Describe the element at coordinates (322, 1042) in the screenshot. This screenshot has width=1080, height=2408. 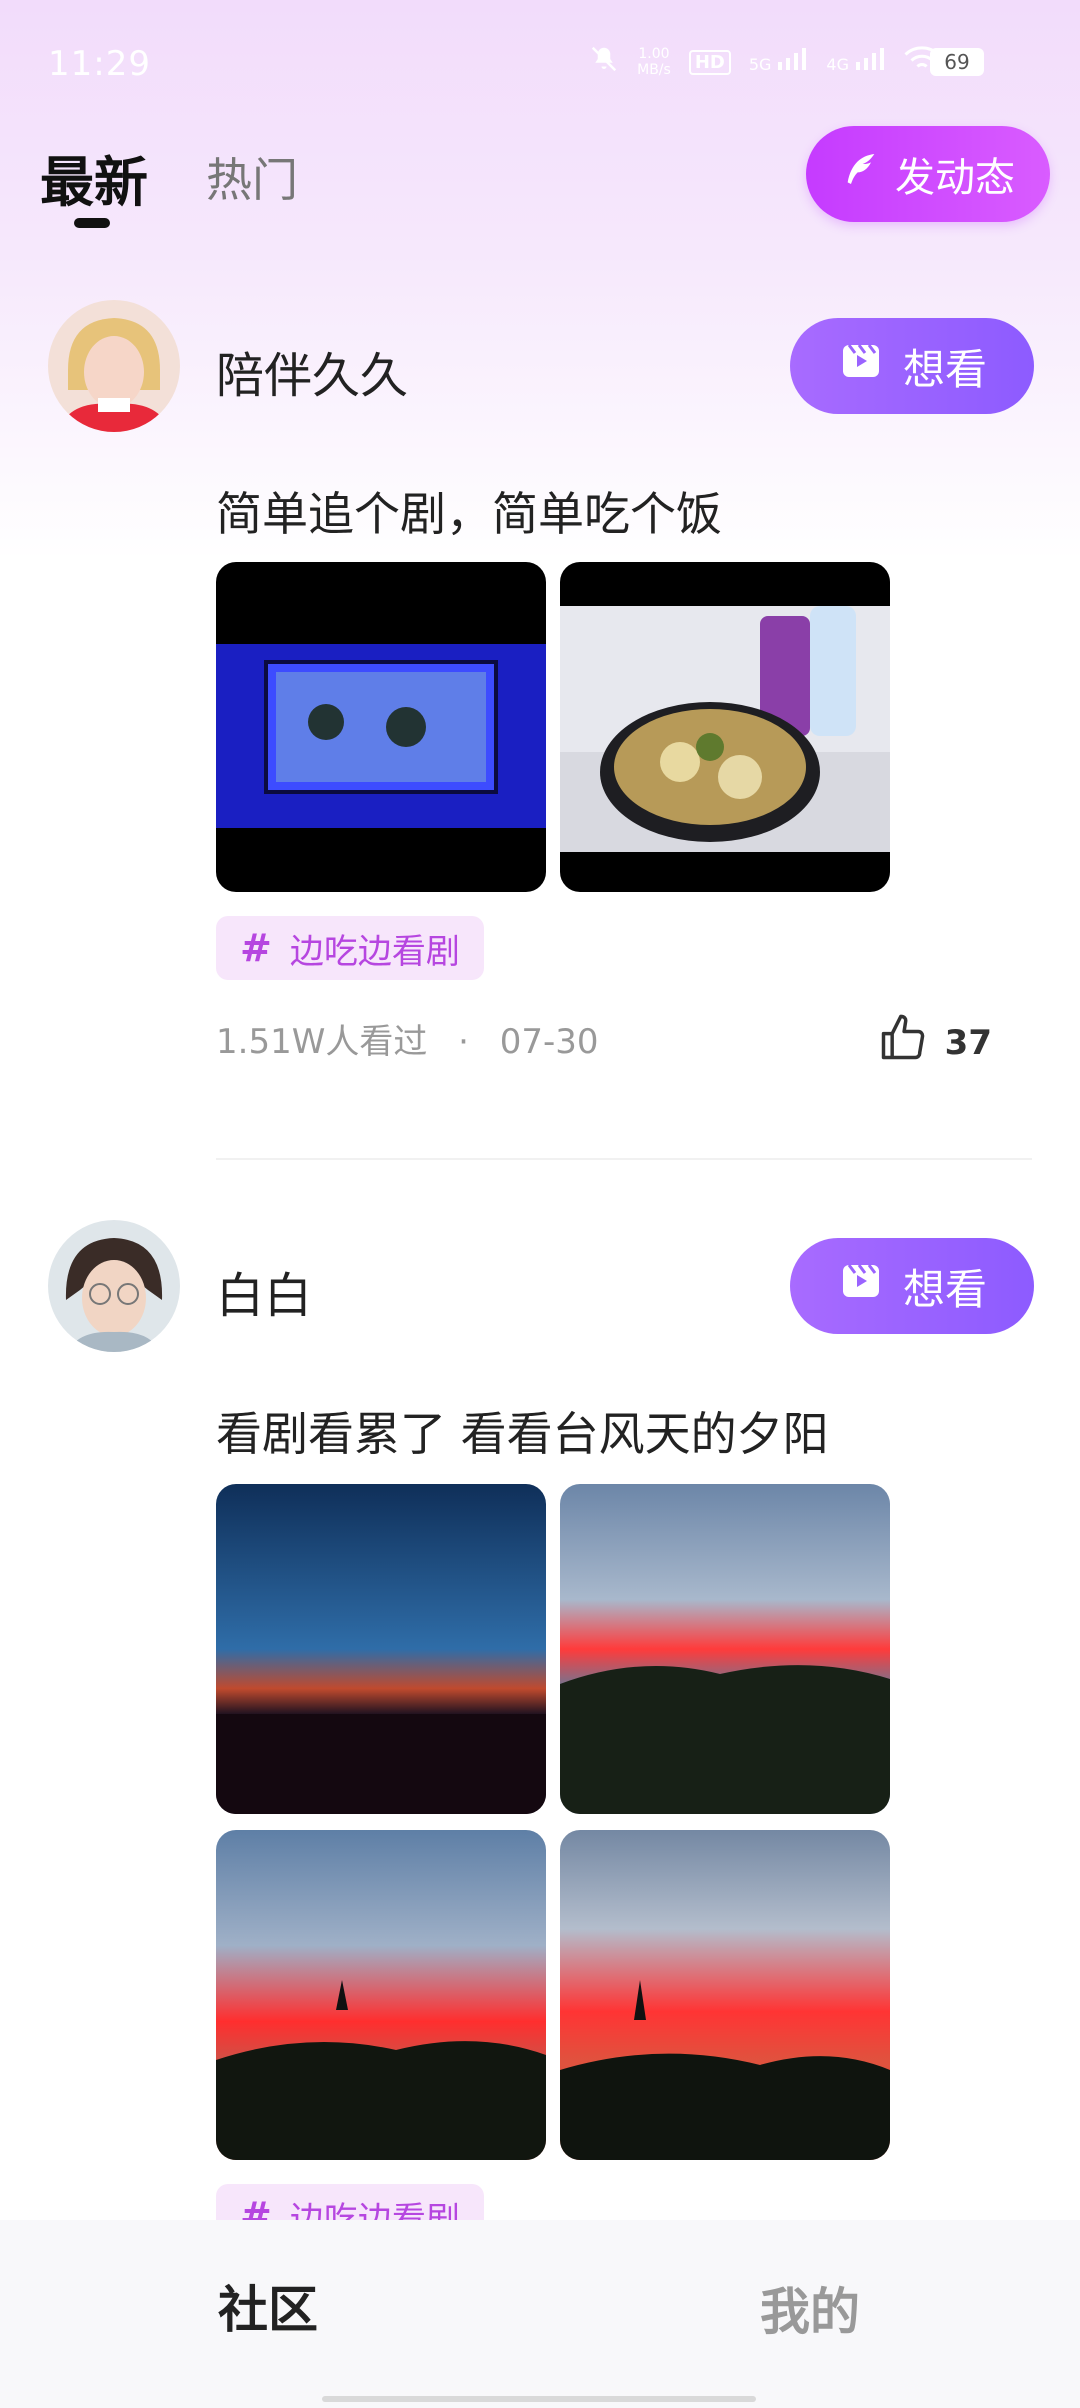
I see `view-count: 1.51W人看过` at that location.